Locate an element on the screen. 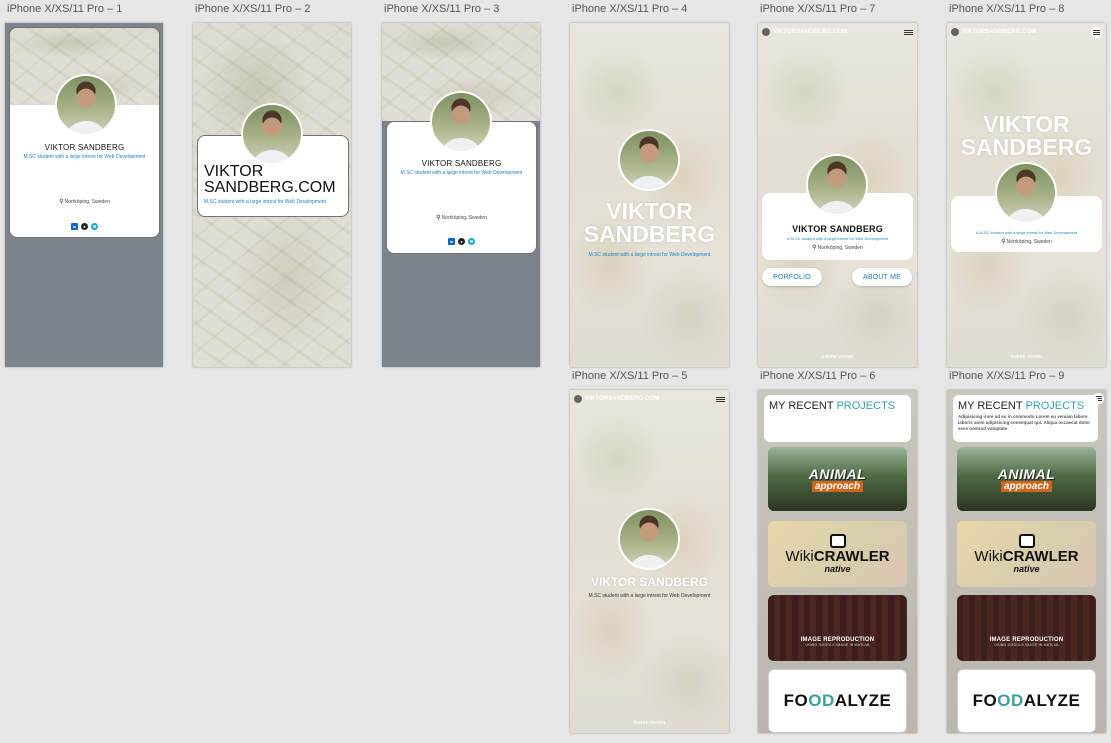 This screenshot has height=743, width=1111. hero-title: VIKTOR SANDBERG is located at coordinates (1026, 136).